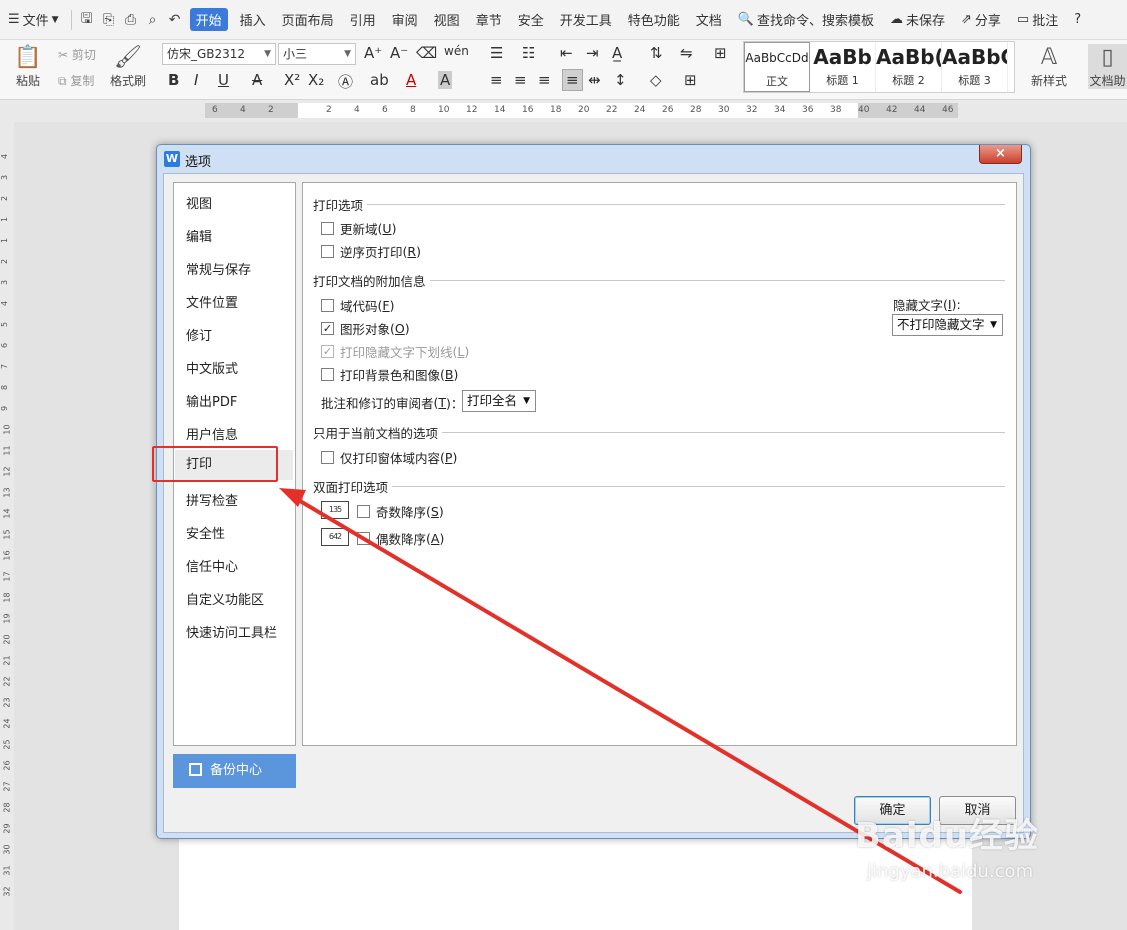 The image size is (1127, 930). I want to click on watermark-url: jingyan.baidu.com, so click(950, 871).